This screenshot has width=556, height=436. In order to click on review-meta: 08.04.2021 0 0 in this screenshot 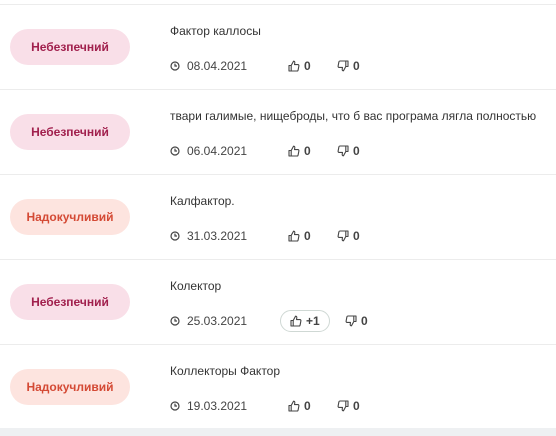, I will do `click(360, 66)`.